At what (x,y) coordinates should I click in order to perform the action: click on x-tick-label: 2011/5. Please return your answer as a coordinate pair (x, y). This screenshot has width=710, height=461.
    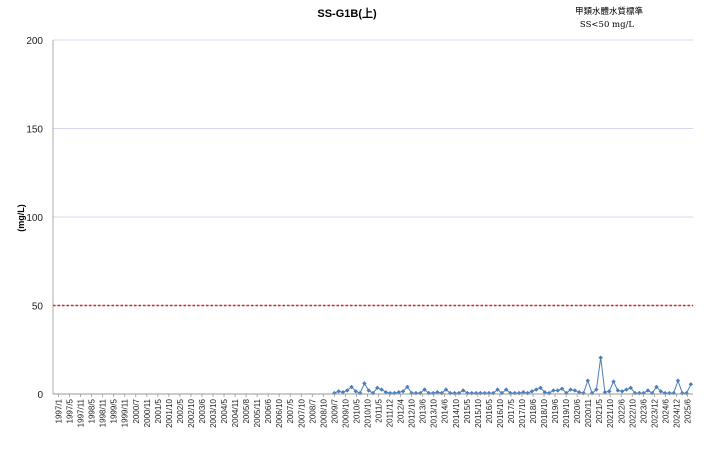
    Looking at the image, I should click on (379, 410).